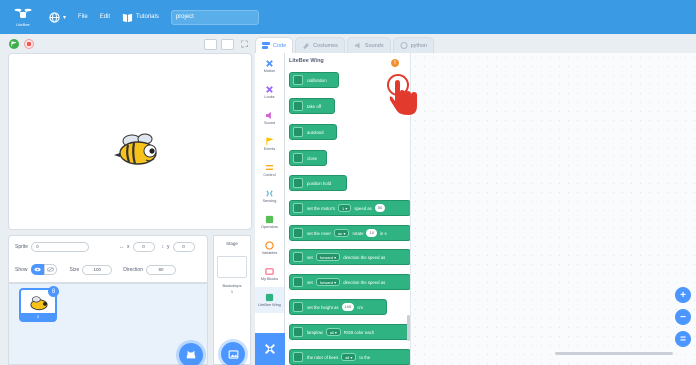 The image size is (696, 365). I want to click on motion-icon, so click(269, 63).